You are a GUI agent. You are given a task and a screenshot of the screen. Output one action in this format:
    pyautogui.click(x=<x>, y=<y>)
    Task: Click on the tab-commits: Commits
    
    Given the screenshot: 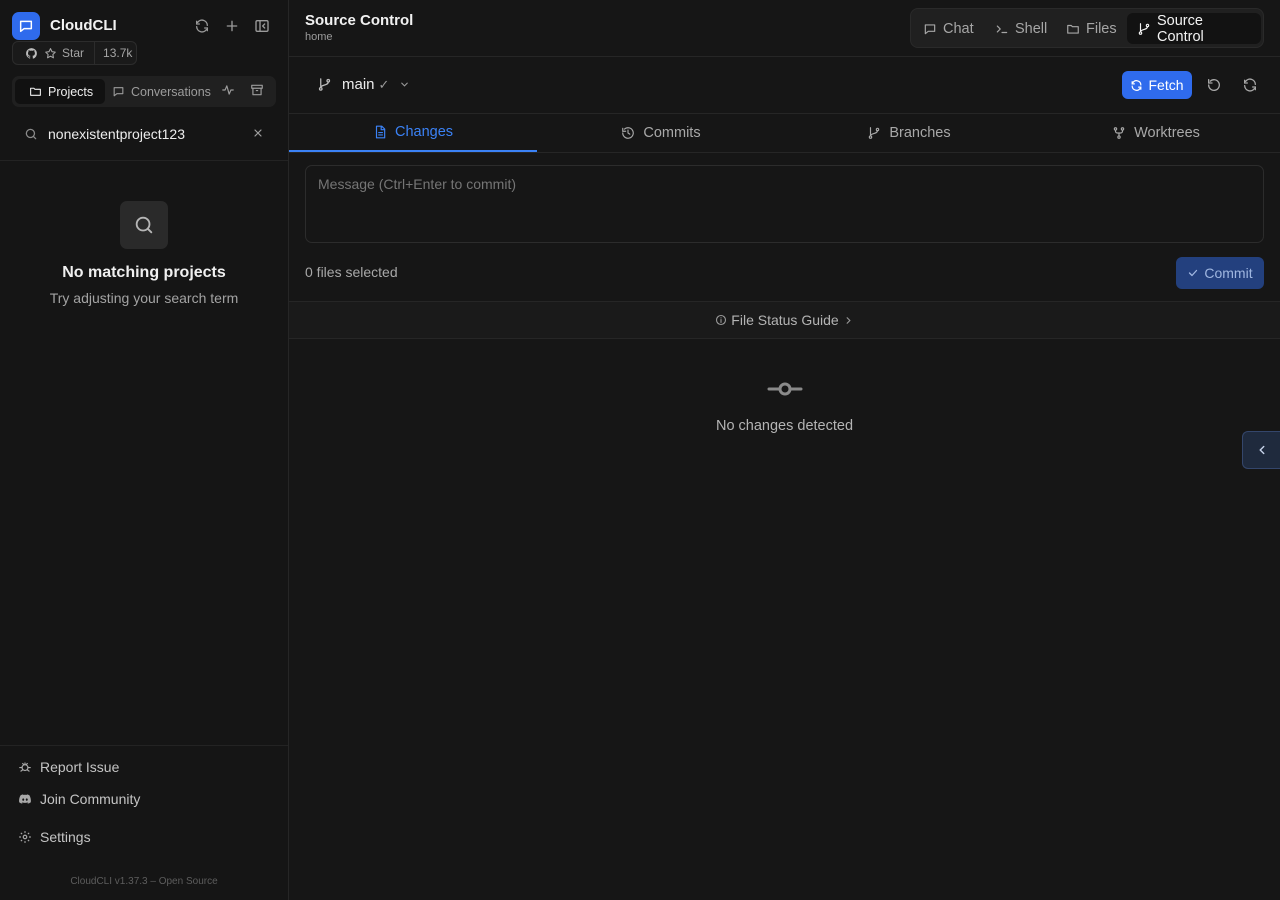 What is the action you would take?
    pyautogui.click(x=661, y=133)
    